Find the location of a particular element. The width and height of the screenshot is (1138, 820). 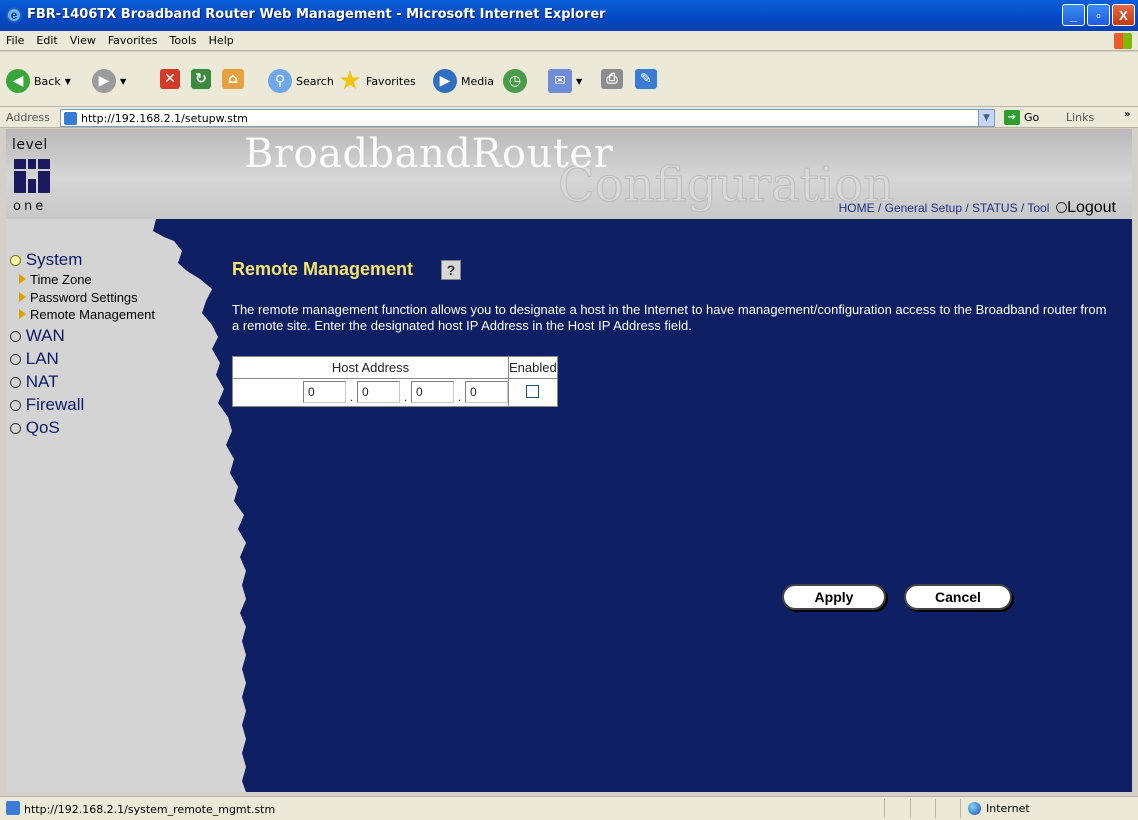

minimize-button: _ is located at coordinates (1073, 15).